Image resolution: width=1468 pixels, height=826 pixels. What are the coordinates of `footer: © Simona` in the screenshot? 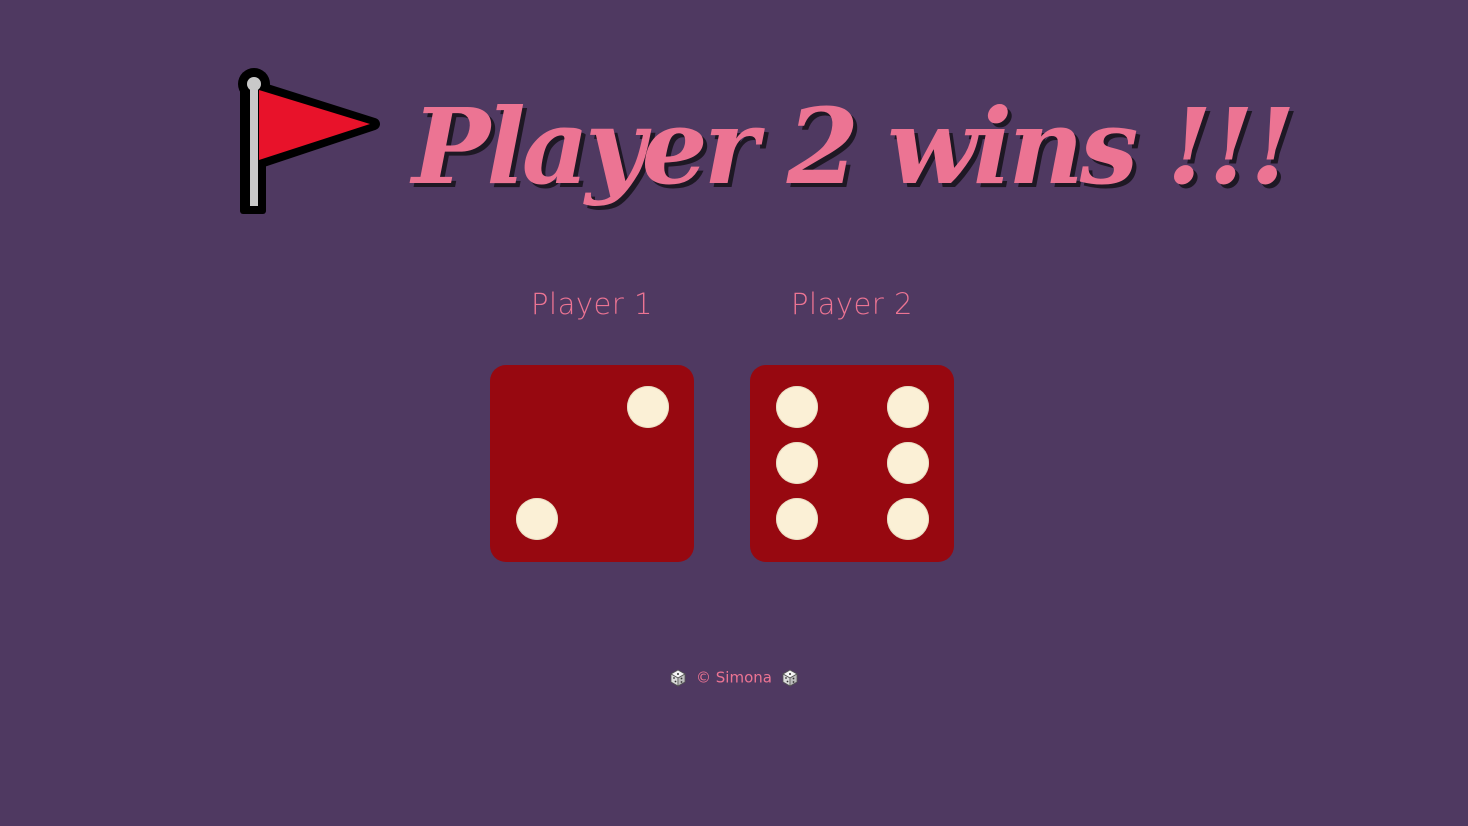 It's located at (734, 677).